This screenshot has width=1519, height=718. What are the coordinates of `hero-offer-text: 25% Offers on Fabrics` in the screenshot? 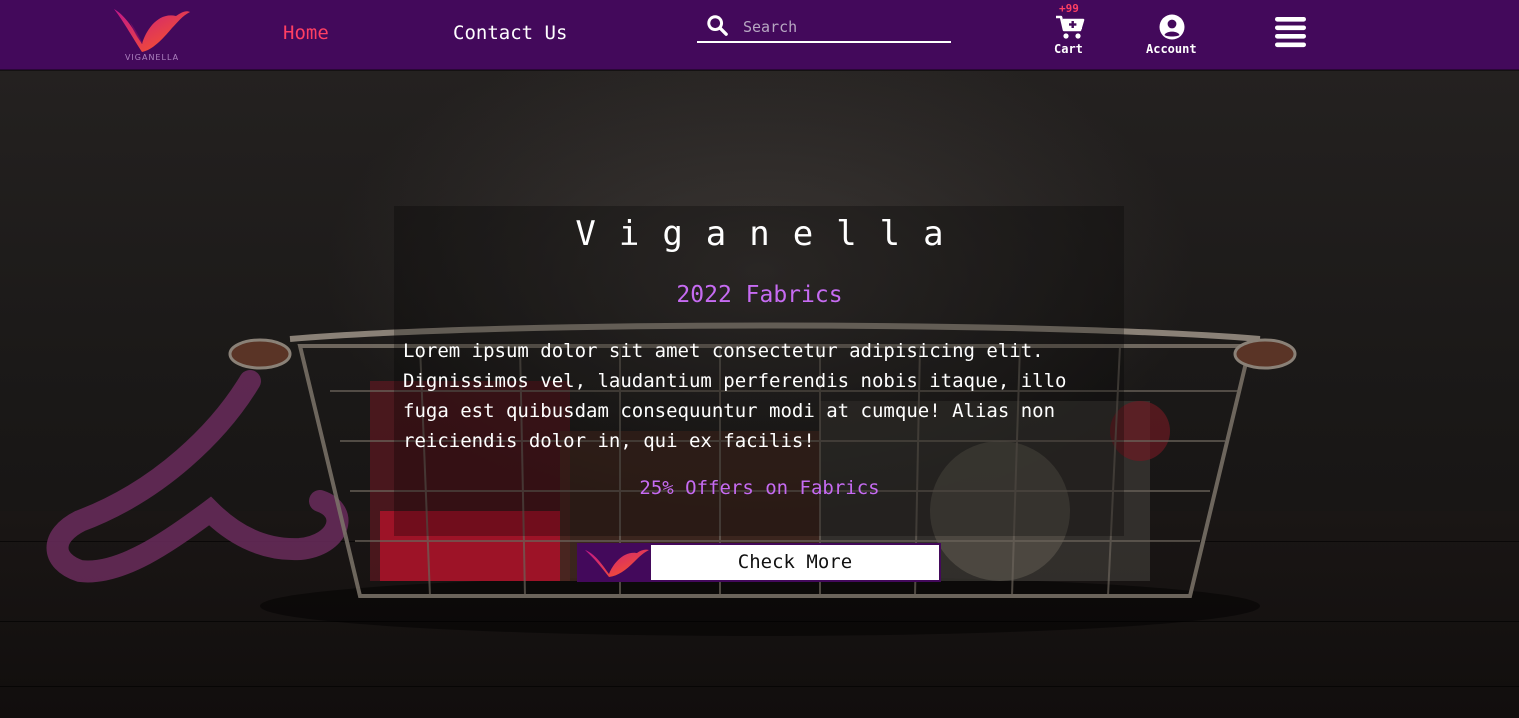 It's located at (759, 488).